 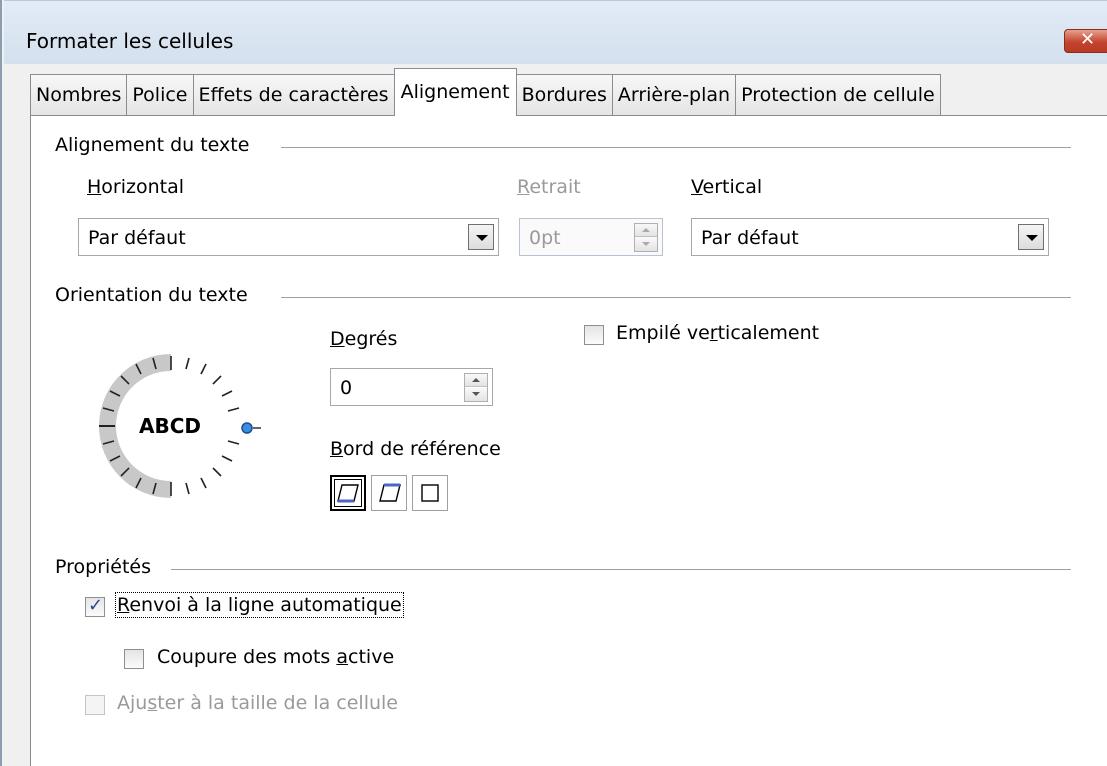 What do you see at coordinates (673, 95) in the screenshot?
I see `tab-arriere-plan: Arrière-plan` at bounding box center [673, 95].